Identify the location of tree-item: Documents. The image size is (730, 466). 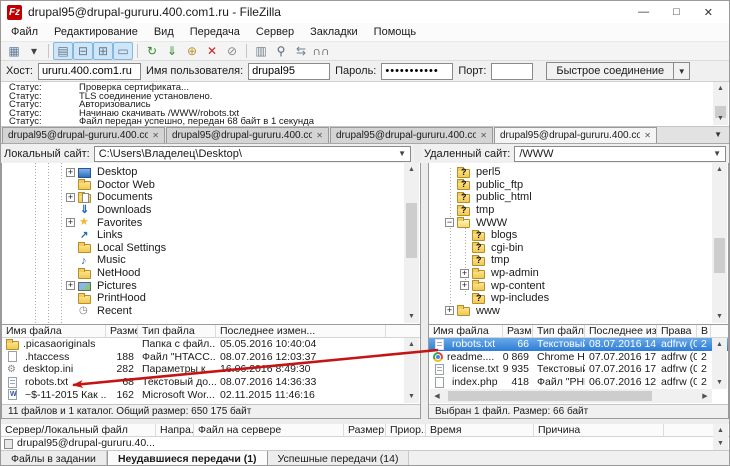
(203, 197).